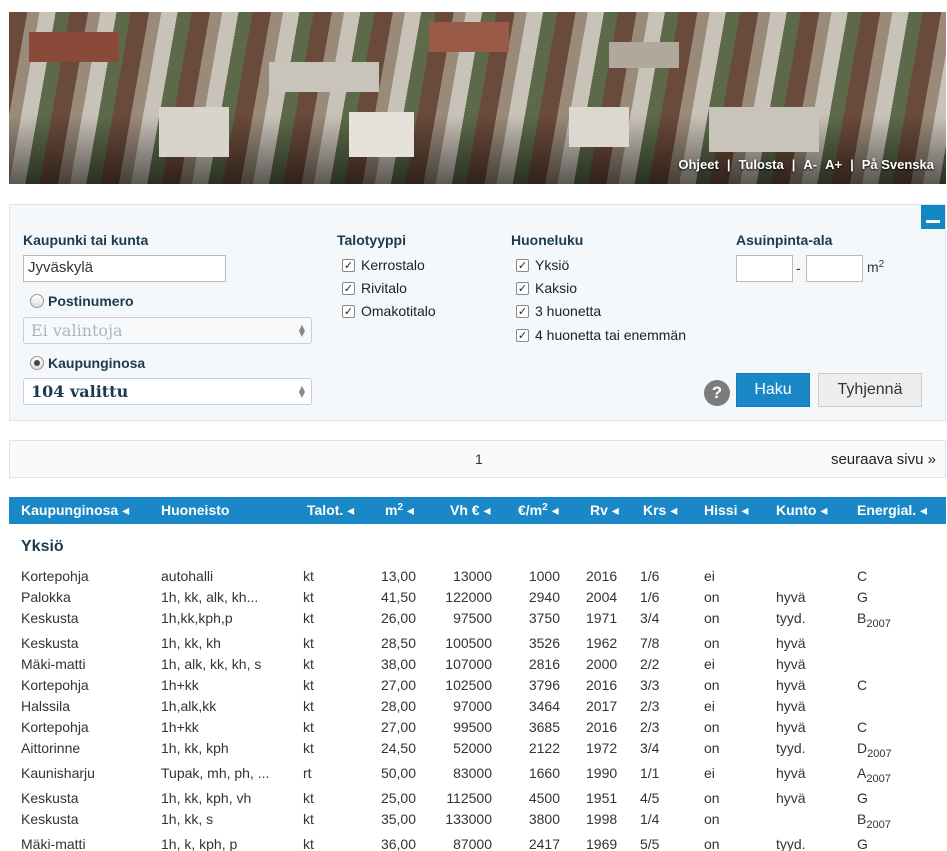 The height and width of the screenshot is (851, 947). I want to click on district-radio, so click(37, 363).